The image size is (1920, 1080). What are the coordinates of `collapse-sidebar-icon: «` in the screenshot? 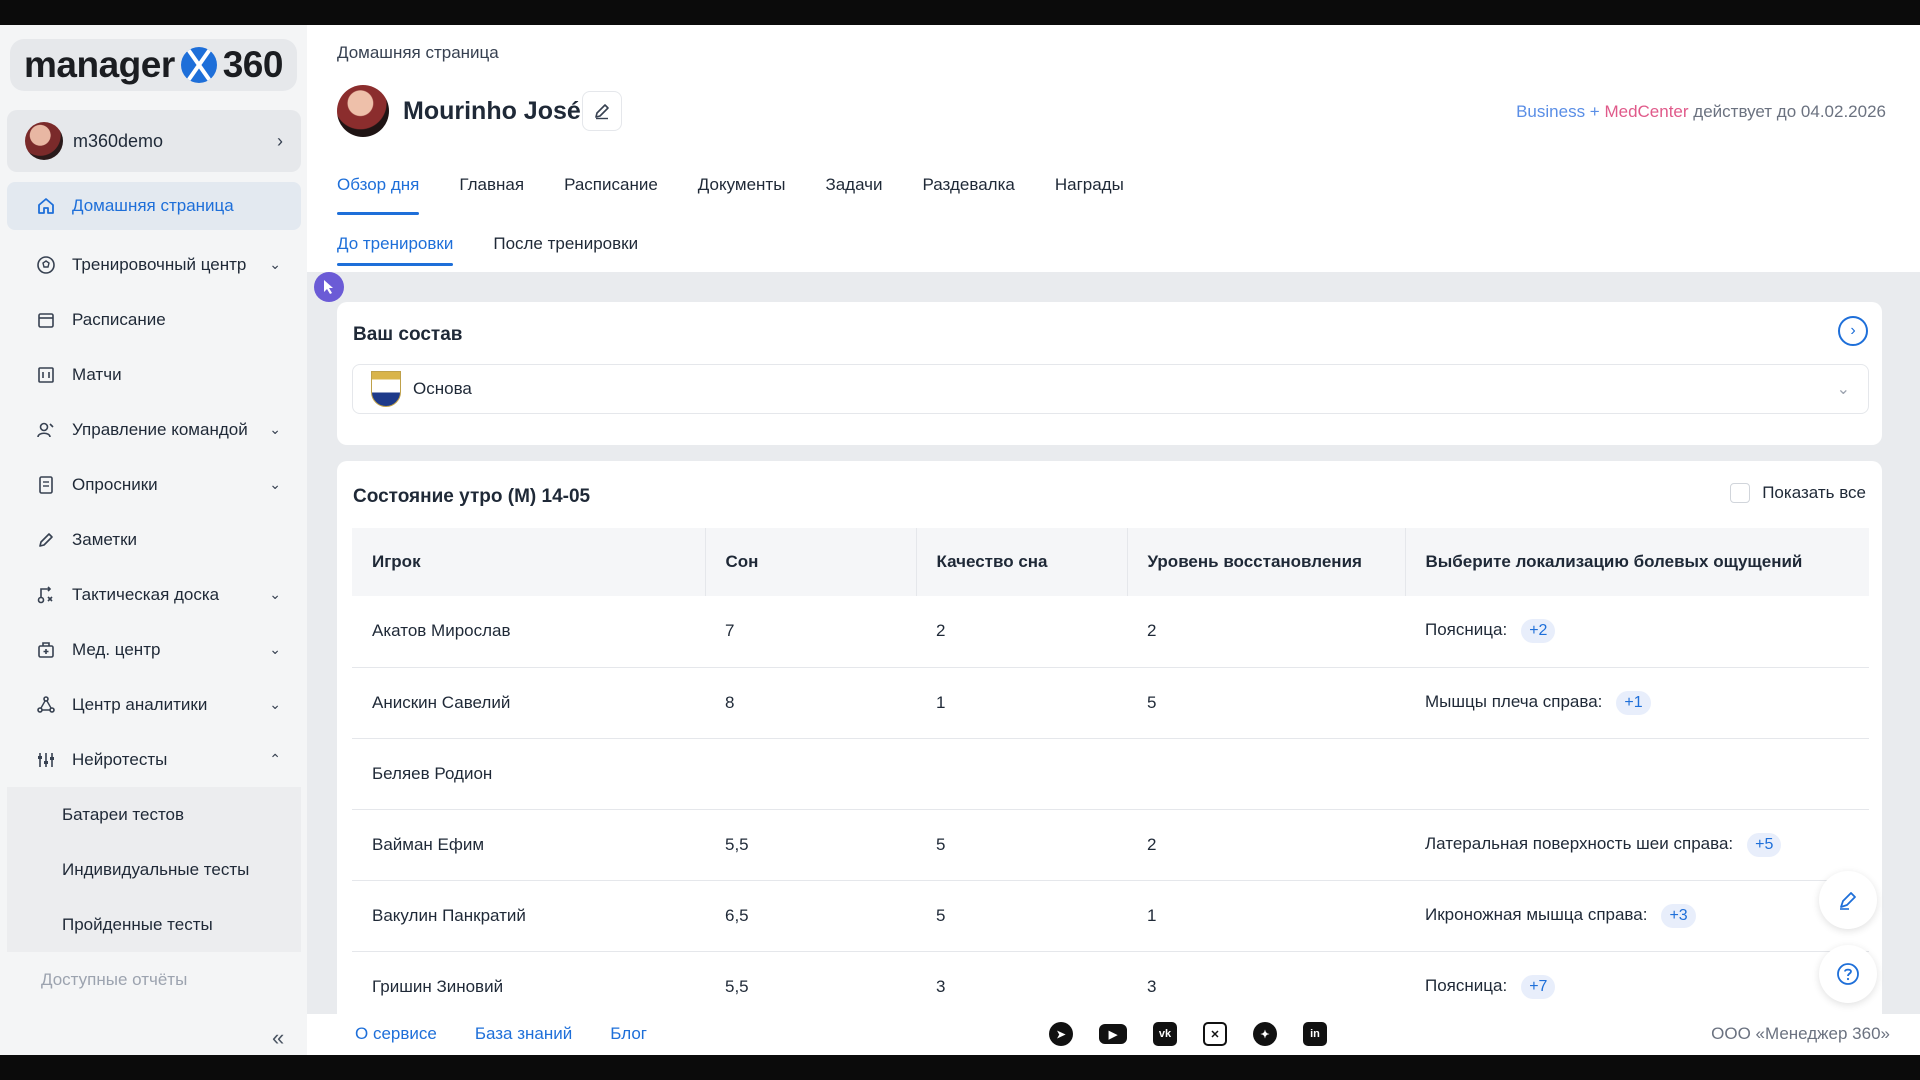 It's located at (278, 1038).